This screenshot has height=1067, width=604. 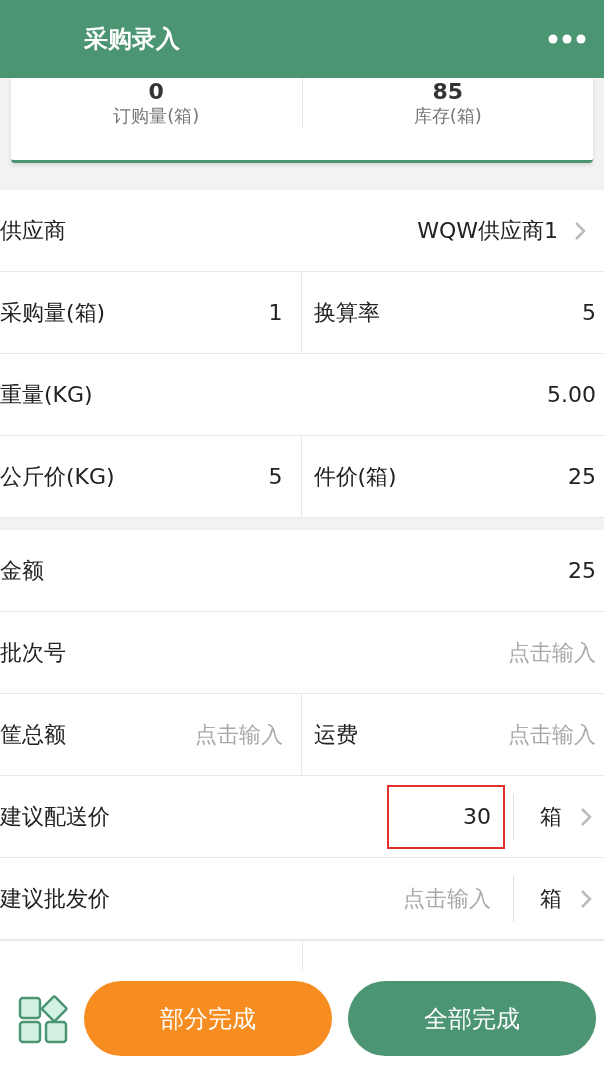 I want to click on field-label: 金额, so click(x=22, y=570).